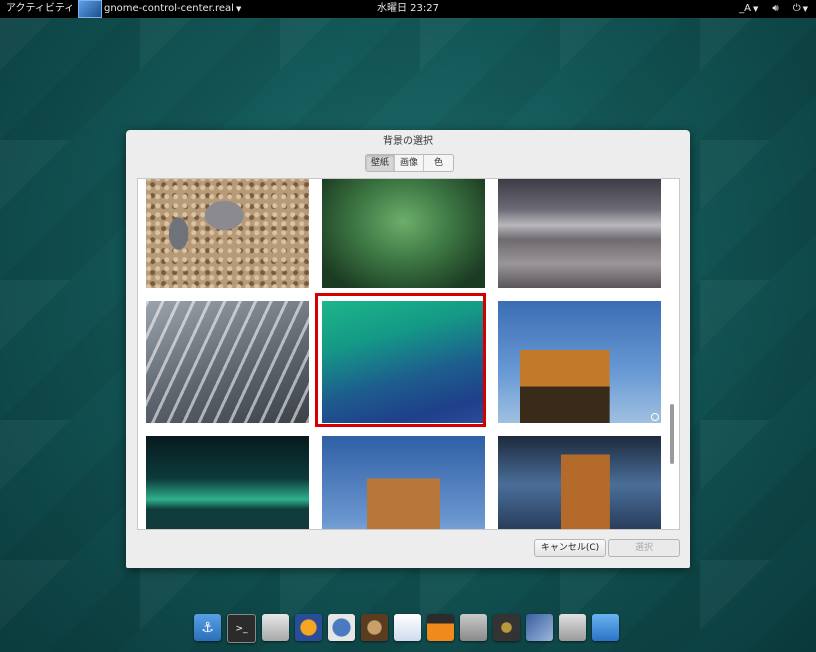 The image size is (816, 652). Describe the element at coordinates (572, 627) in the screenshot. I see `trash-icon` at that location.